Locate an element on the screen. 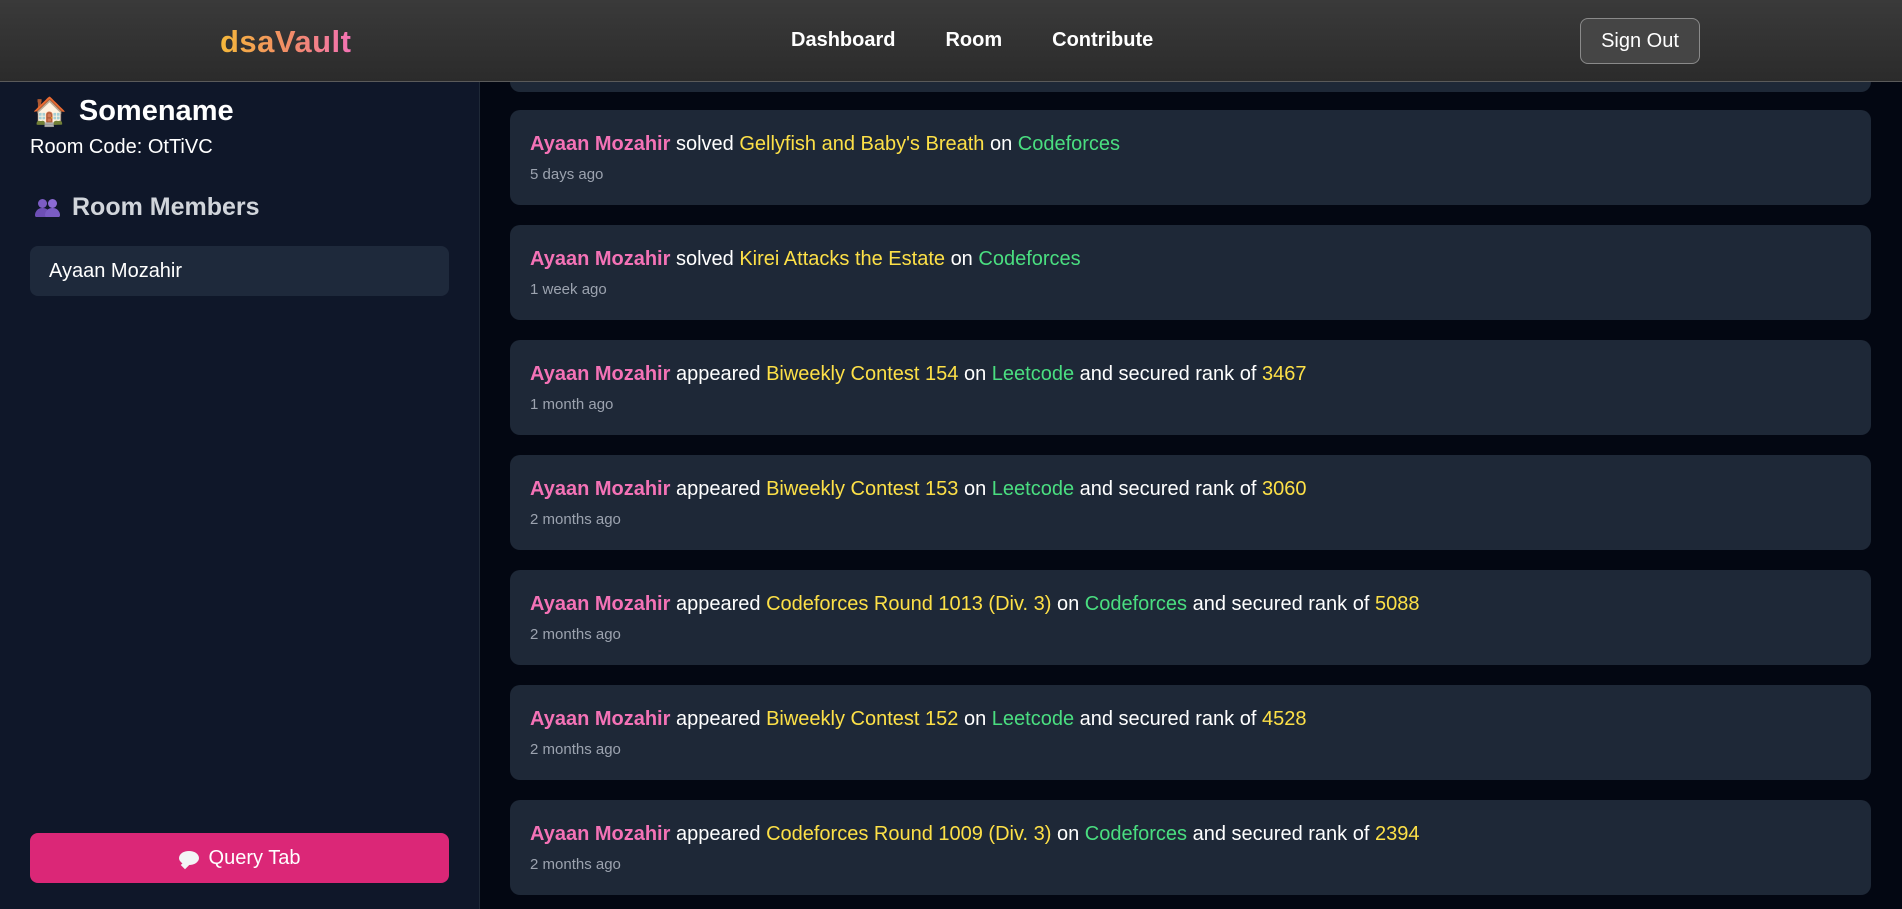 This screenshot has height=909, width=1902. activity-rank: 4528 is located at coordinates (1284, 719).